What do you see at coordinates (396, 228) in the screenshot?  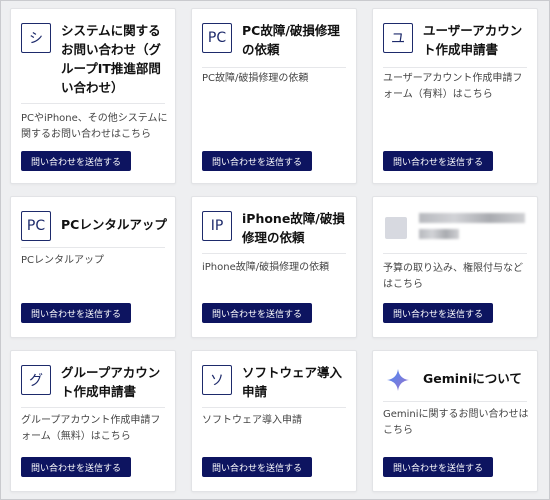 I see `blurred-icon` at bounding box center [396, 228].